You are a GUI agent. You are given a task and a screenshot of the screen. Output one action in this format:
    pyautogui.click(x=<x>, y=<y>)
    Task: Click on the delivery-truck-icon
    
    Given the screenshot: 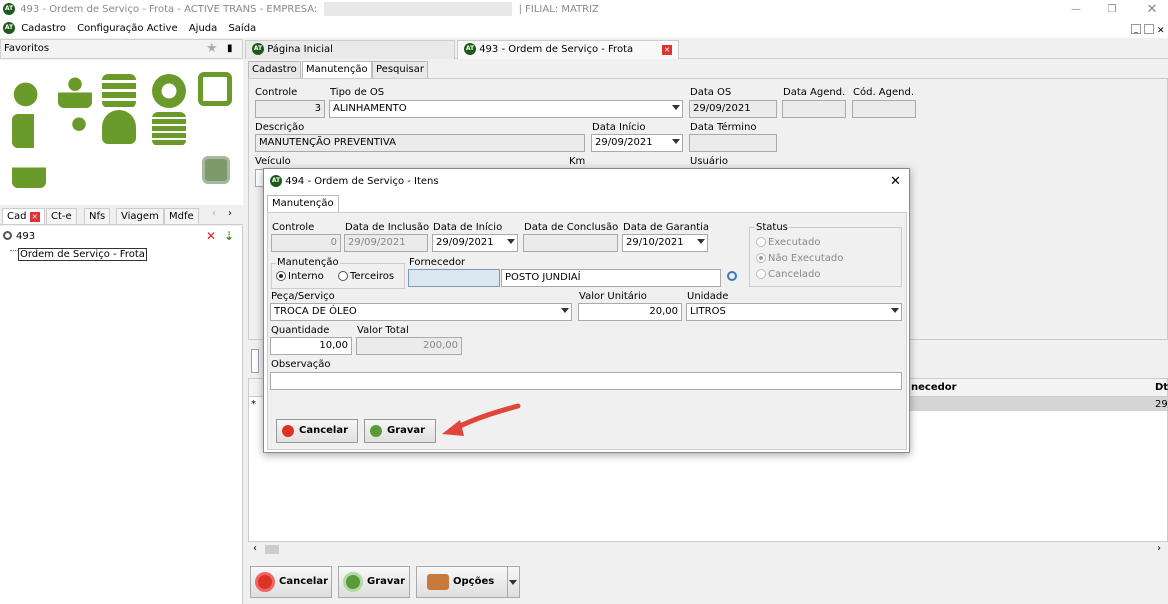 What is the action you would take?
    pyautogui.click(x=29, y=131)
    